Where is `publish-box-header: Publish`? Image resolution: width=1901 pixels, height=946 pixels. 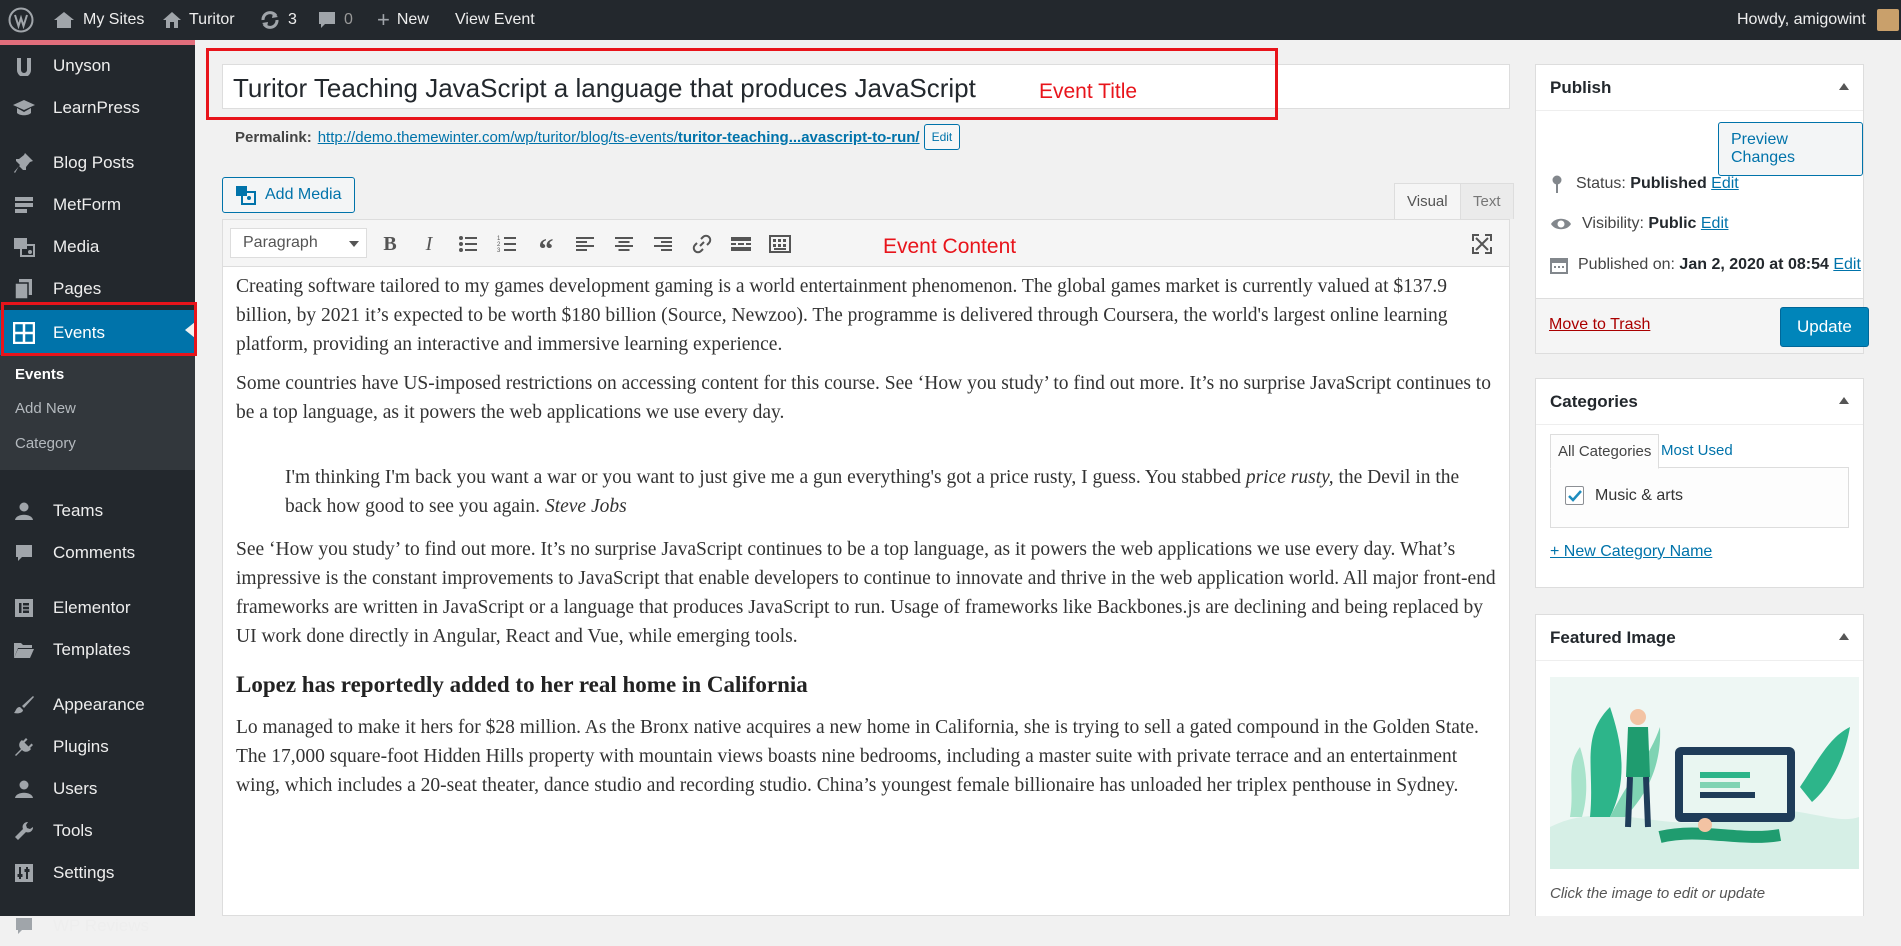
publish-box-header: Publish is located at coordinates (1699, 88).